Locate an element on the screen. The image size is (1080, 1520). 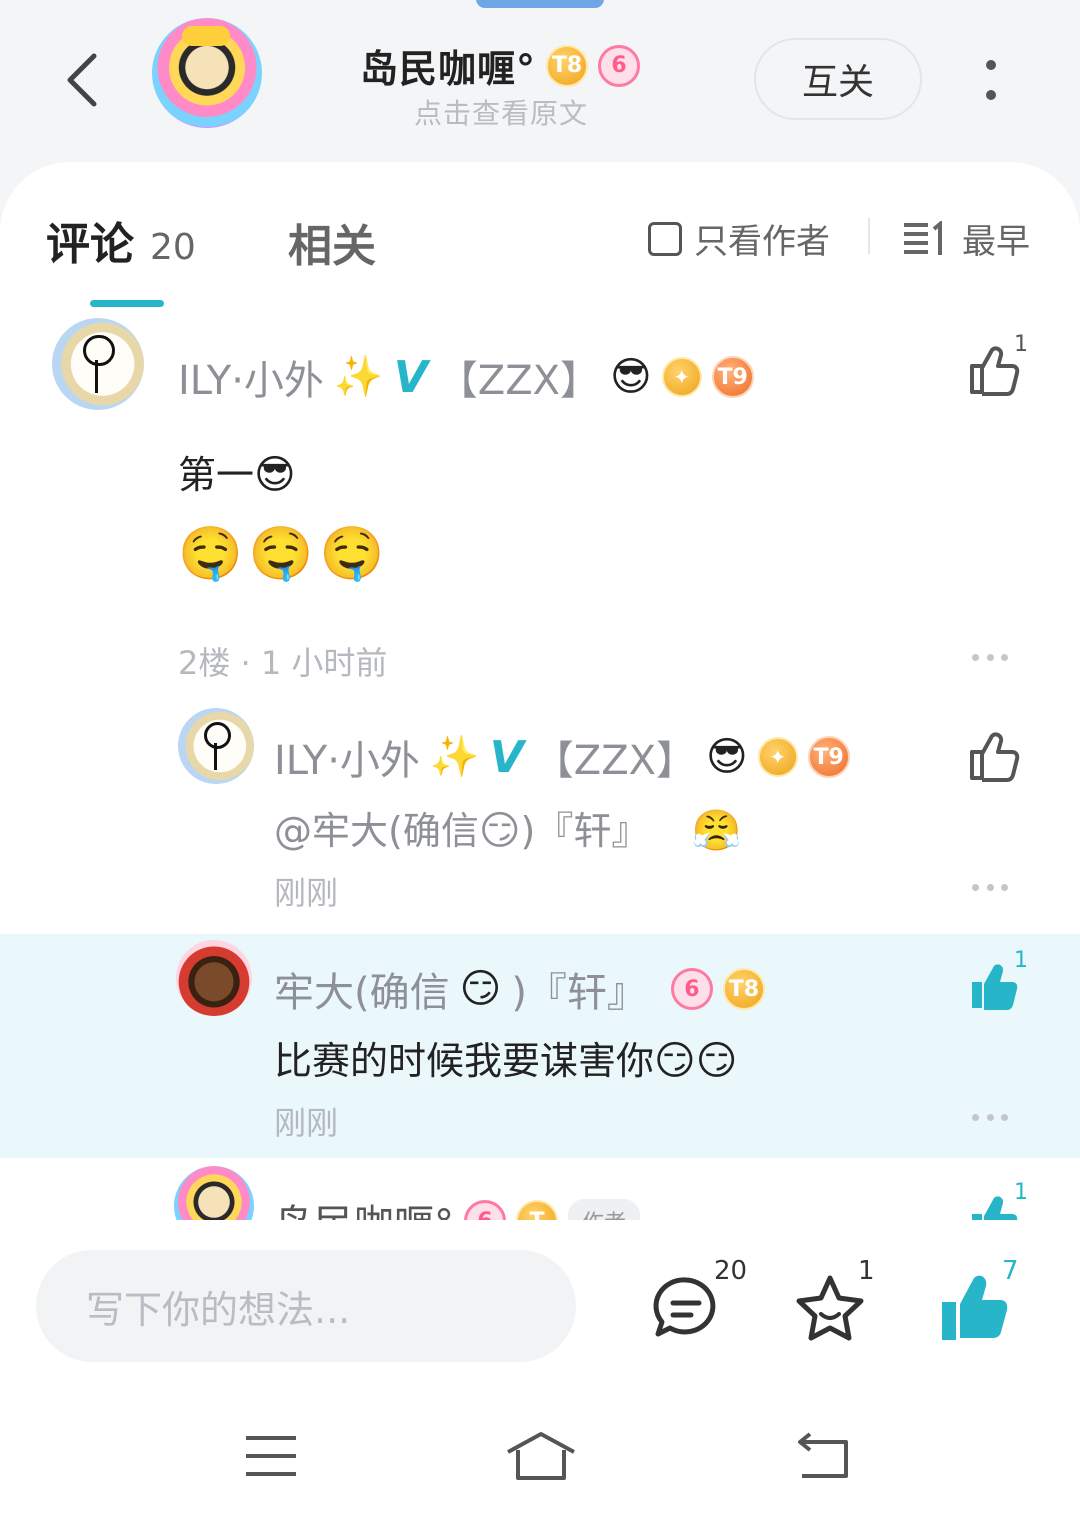
mention-link: @牢大(确信😏)『轩』 is located at coordinates (461, 831).